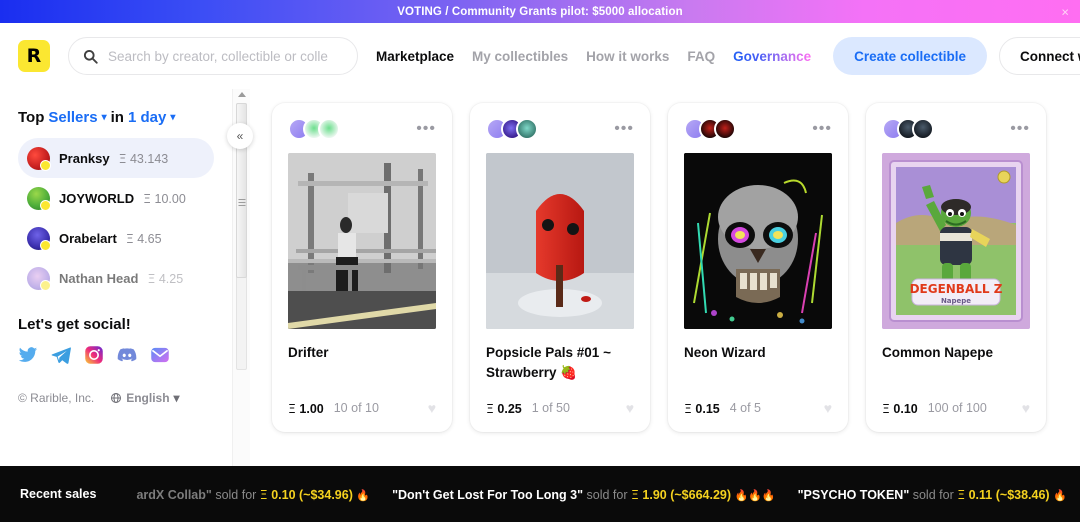 The image size is (1080, 522). I want to click on twitter-icon, so click(28, 355).